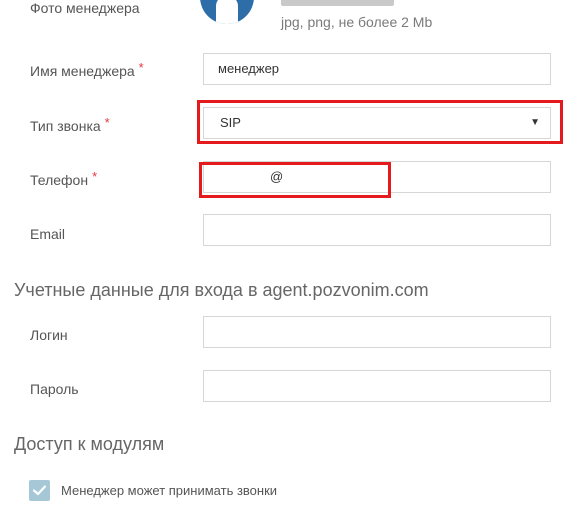  I want to click on call-type-label-text: Тип звонка, so click(65, 126).